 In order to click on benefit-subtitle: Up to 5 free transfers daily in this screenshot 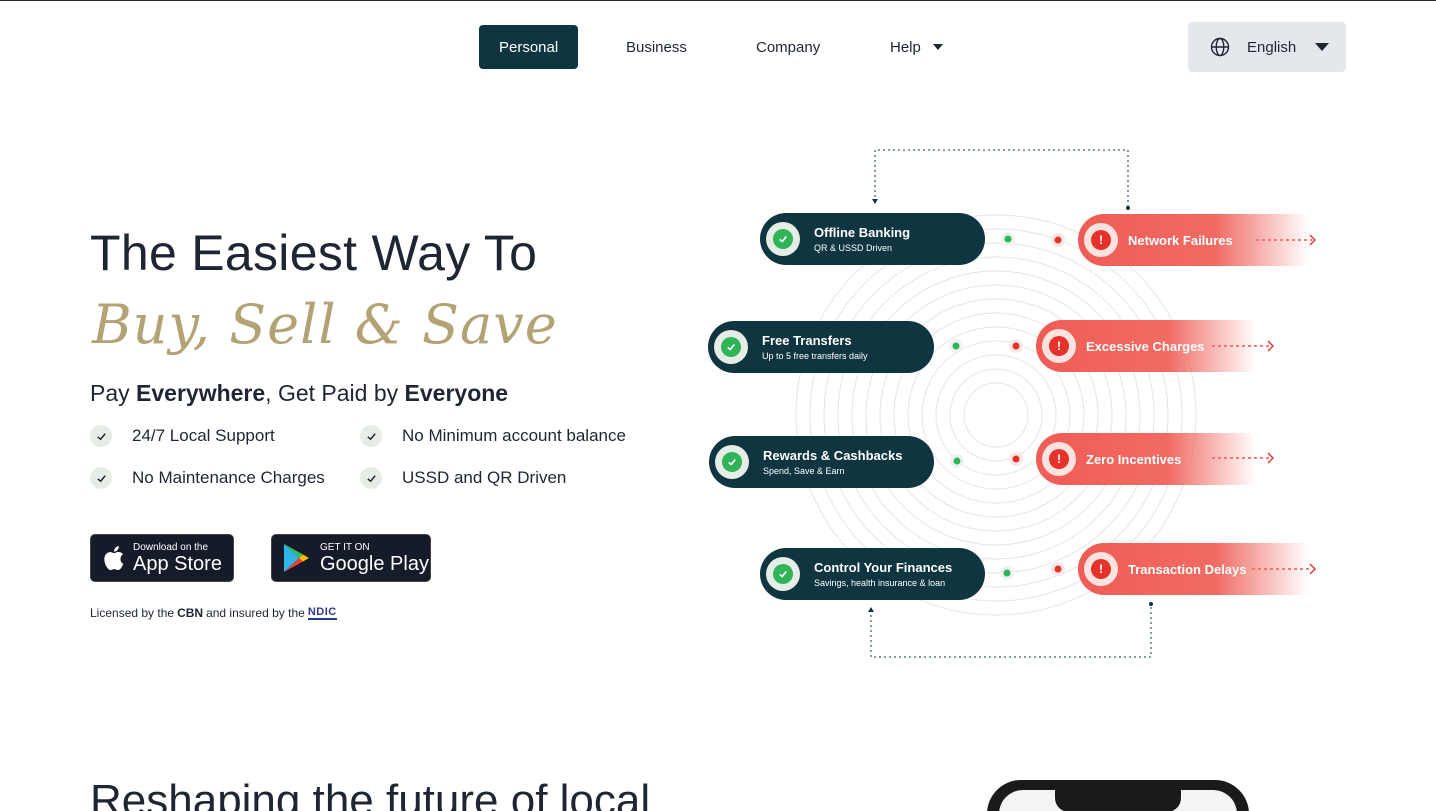, I will do `click(815, 356)`.